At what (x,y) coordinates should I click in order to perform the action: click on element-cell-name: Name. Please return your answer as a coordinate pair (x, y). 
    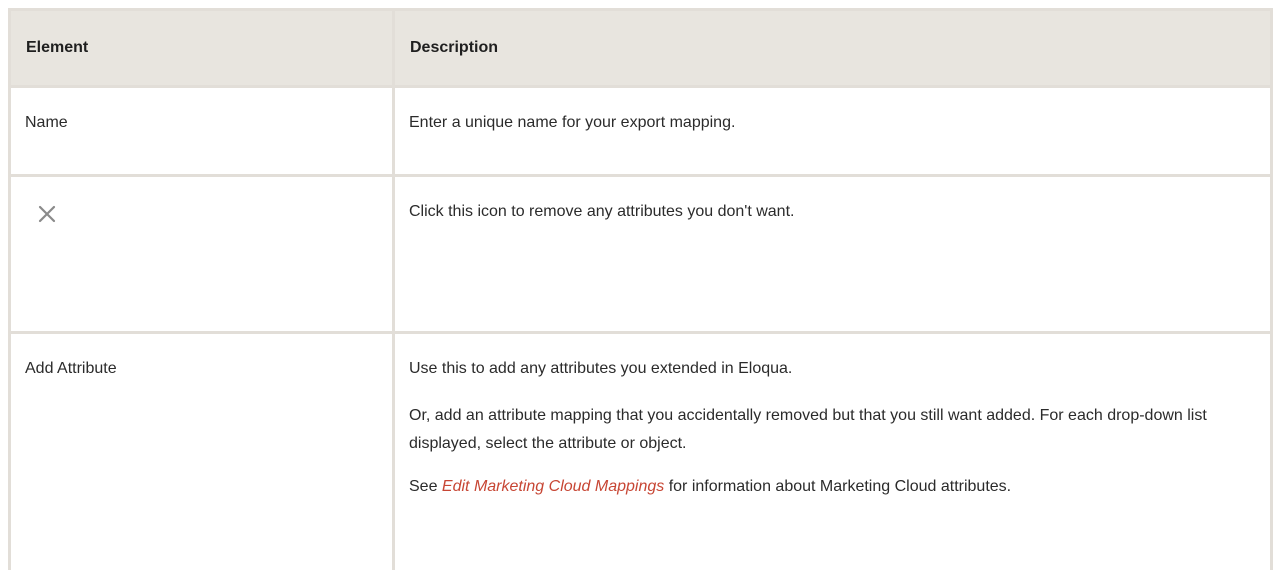
    Looking at the image, I should click on (201, 131).